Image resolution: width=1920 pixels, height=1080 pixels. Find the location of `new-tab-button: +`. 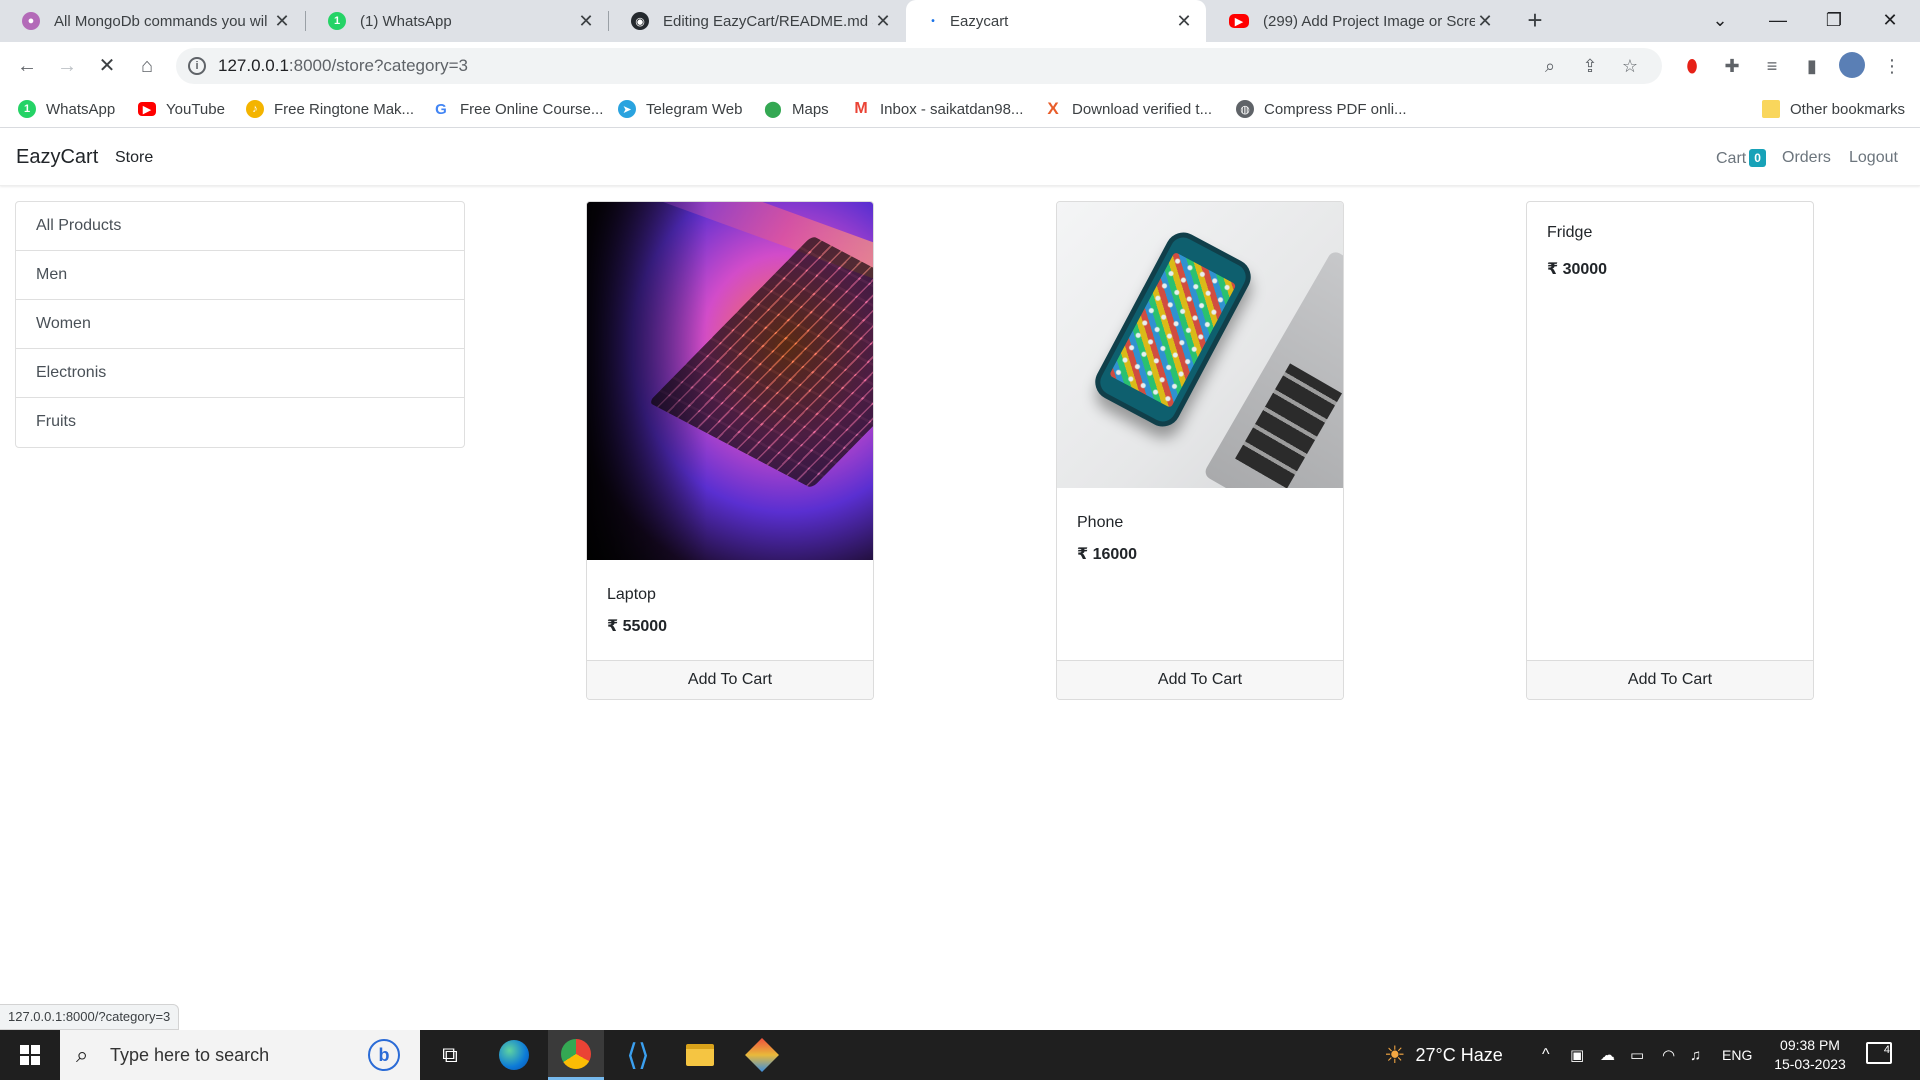

new-tab-button: + is located at coordinates (1535, 21).